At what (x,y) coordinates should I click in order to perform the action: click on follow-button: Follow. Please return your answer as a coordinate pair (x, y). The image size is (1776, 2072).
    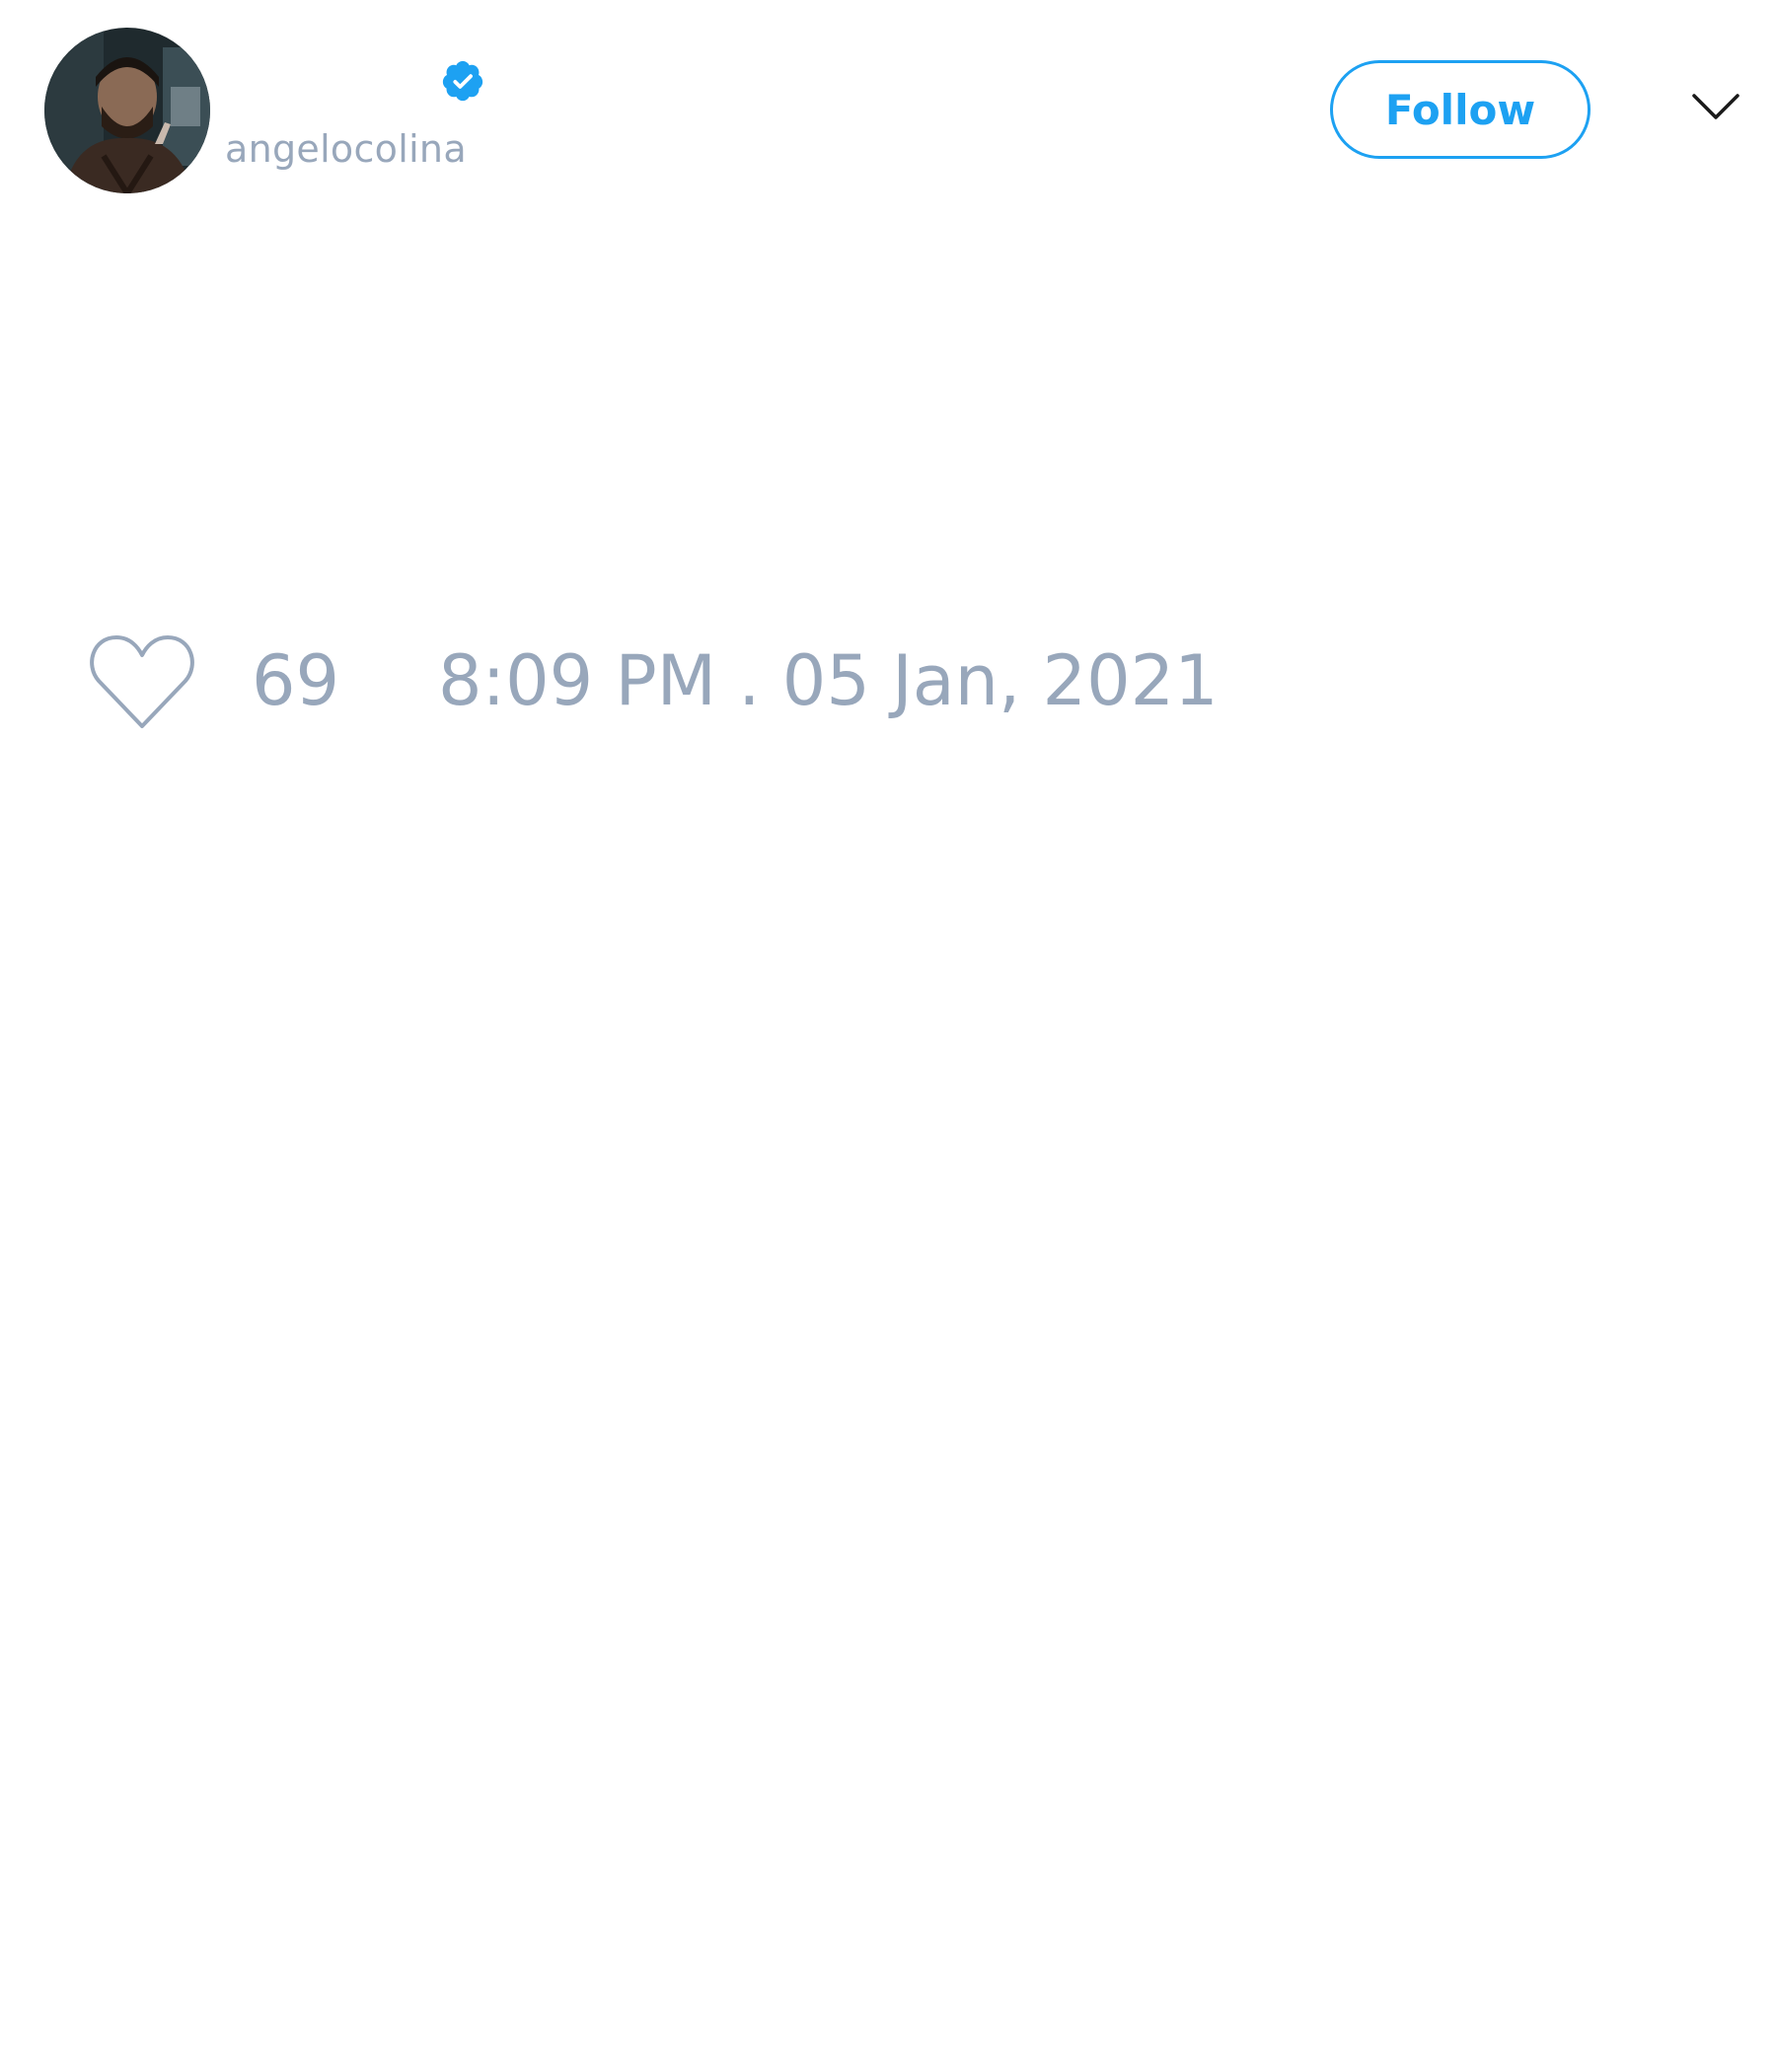
    Looking at the image, I should click on (1461, 110).